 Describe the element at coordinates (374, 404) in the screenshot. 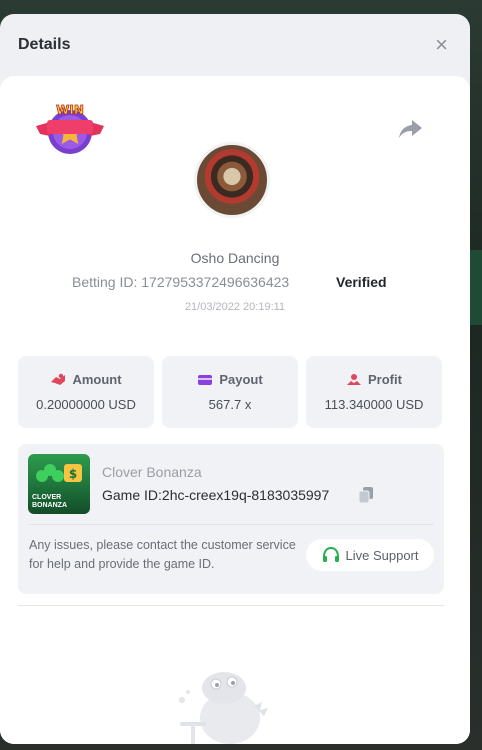

I see `stat-profit-value: 113.340000 USD` at that location.